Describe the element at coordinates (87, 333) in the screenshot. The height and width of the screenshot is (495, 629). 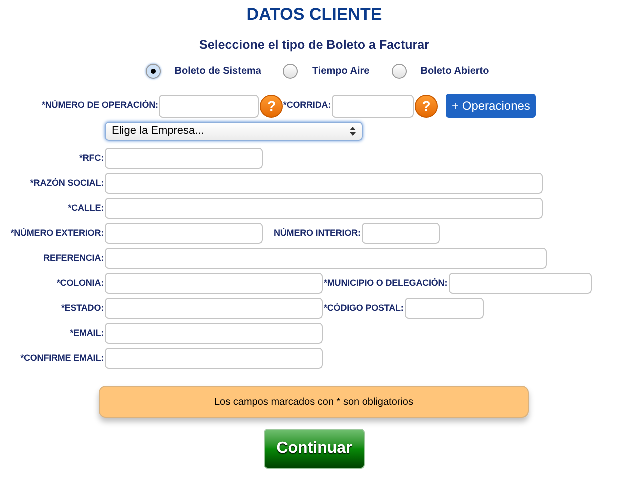
I see `field-label: *EMAIL:` at that location.